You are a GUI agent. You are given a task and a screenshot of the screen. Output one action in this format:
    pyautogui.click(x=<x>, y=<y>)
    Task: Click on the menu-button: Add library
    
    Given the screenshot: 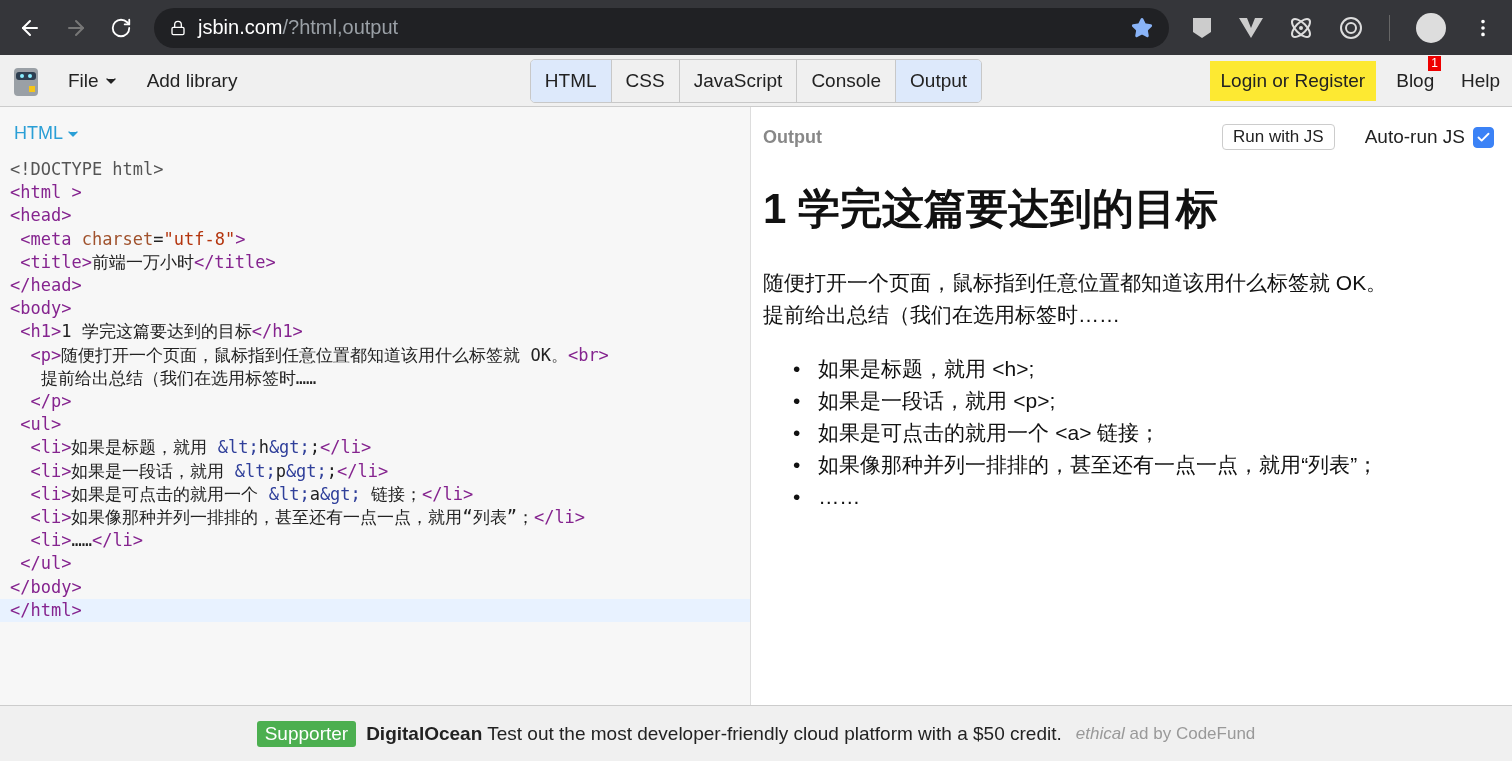 What is the action you would take?
    pyautogui.click(x=192, y=80)
    